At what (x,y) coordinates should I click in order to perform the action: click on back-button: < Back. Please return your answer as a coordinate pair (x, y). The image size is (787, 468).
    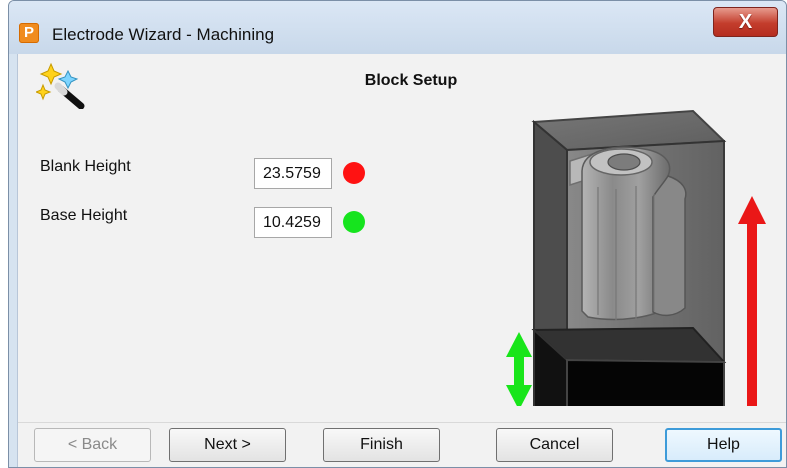
    Looking at the image, I should click on (92, 445).